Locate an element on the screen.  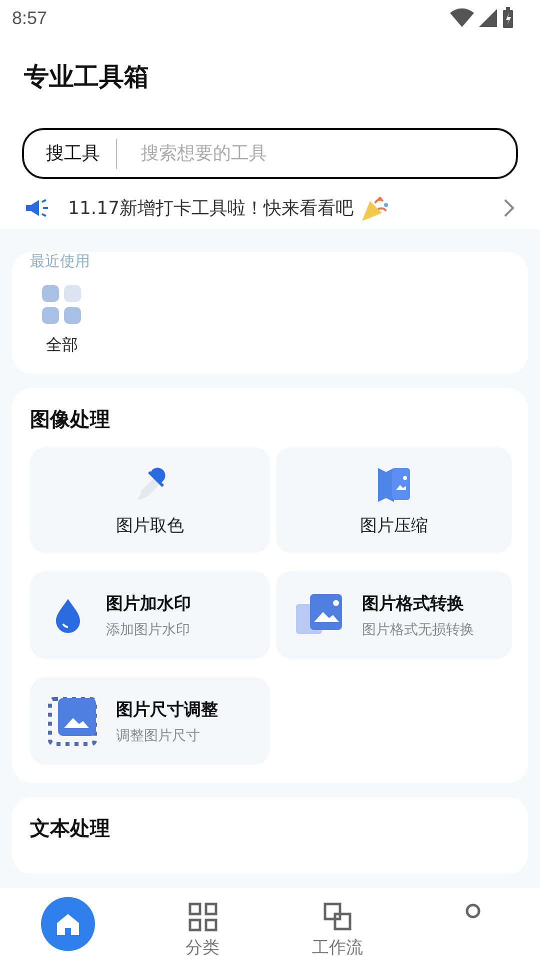
recent-title: 最近使用 is located at coordinates (60, 261).